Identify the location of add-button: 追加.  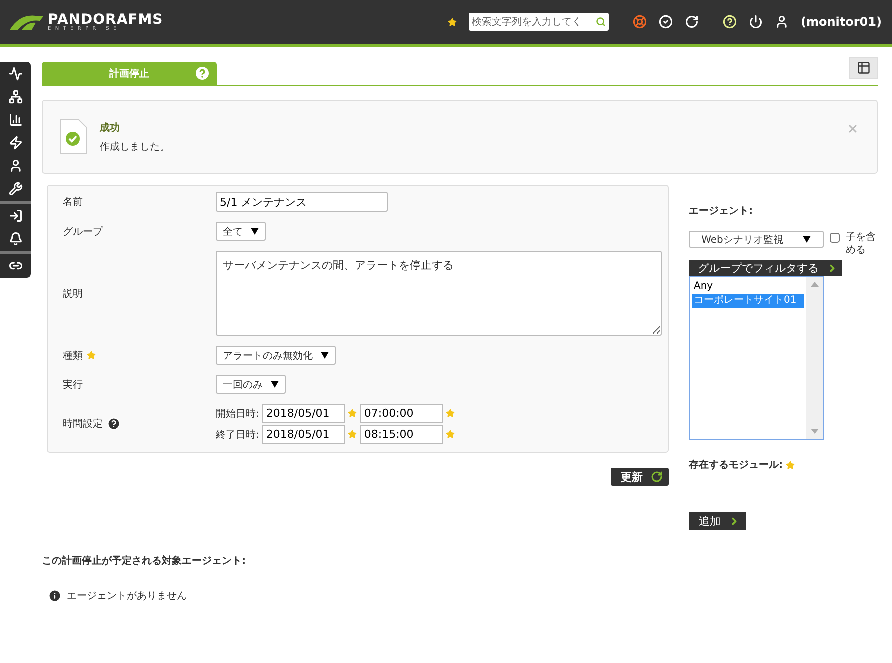
(717, 521).